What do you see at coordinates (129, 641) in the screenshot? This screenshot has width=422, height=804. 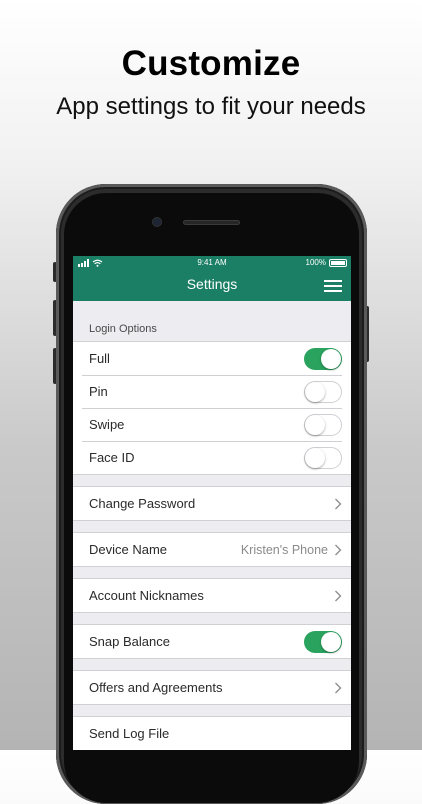 I see `snap-balance-label: Snap Balance` at bounding box center [129, 641].